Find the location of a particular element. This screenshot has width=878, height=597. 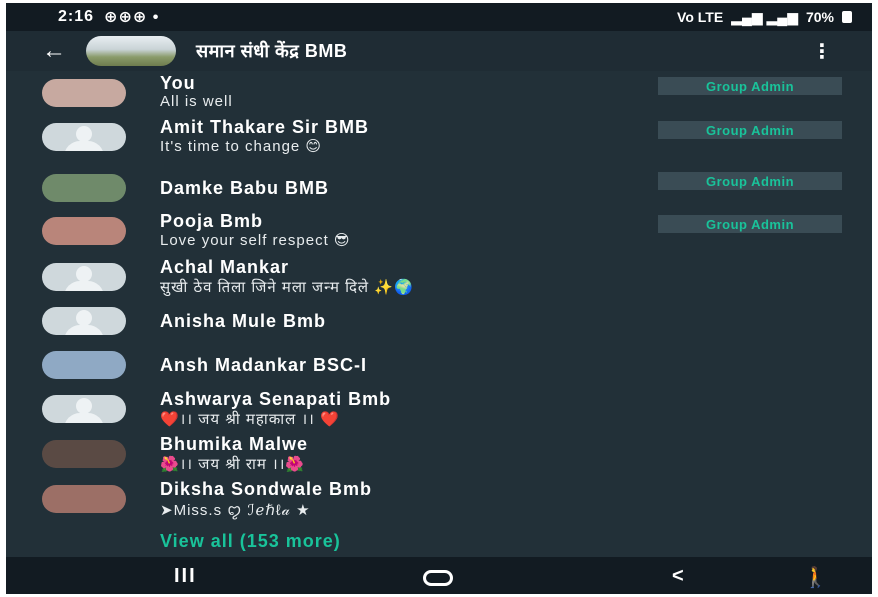

status-right: Vo LTE ▂▄▆ ▂▄▆ 70% is located at coordinates (764, 17).